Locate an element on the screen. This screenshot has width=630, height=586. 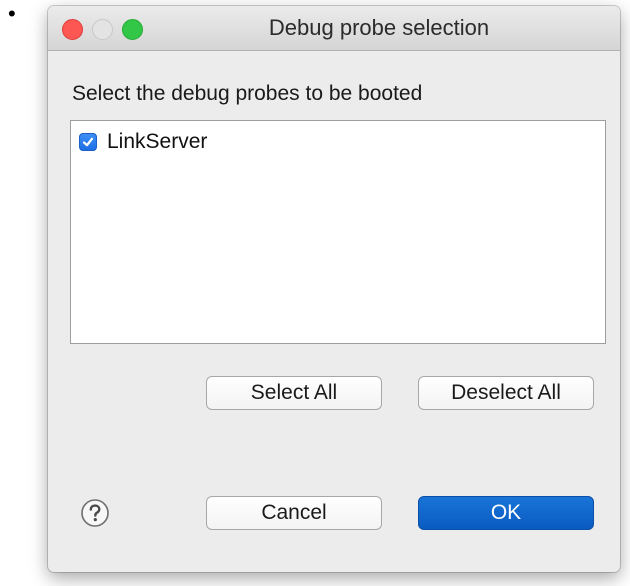
deselect-all-button: Deselect All is located at coordinates (506, 393).